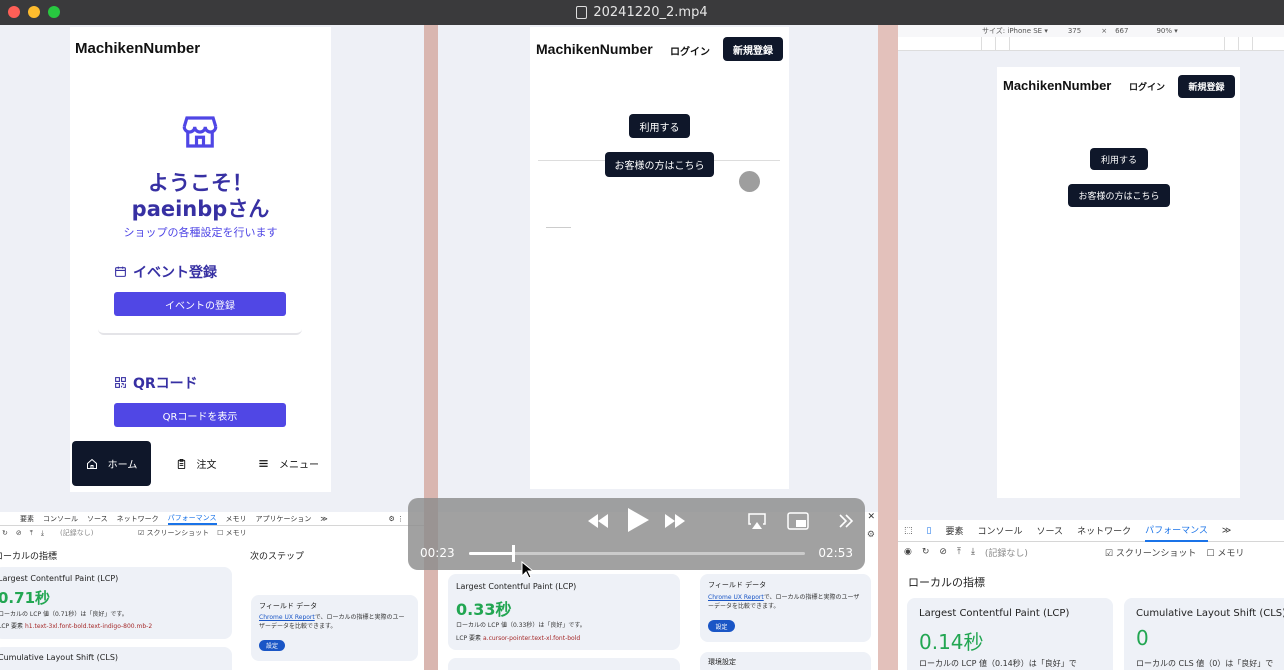 The width and height of the screenshot is (1284, 670). I want to click on lcp-description: ローカルの LCP 値（0.14秒）は「良好」で, so click(998, 663).